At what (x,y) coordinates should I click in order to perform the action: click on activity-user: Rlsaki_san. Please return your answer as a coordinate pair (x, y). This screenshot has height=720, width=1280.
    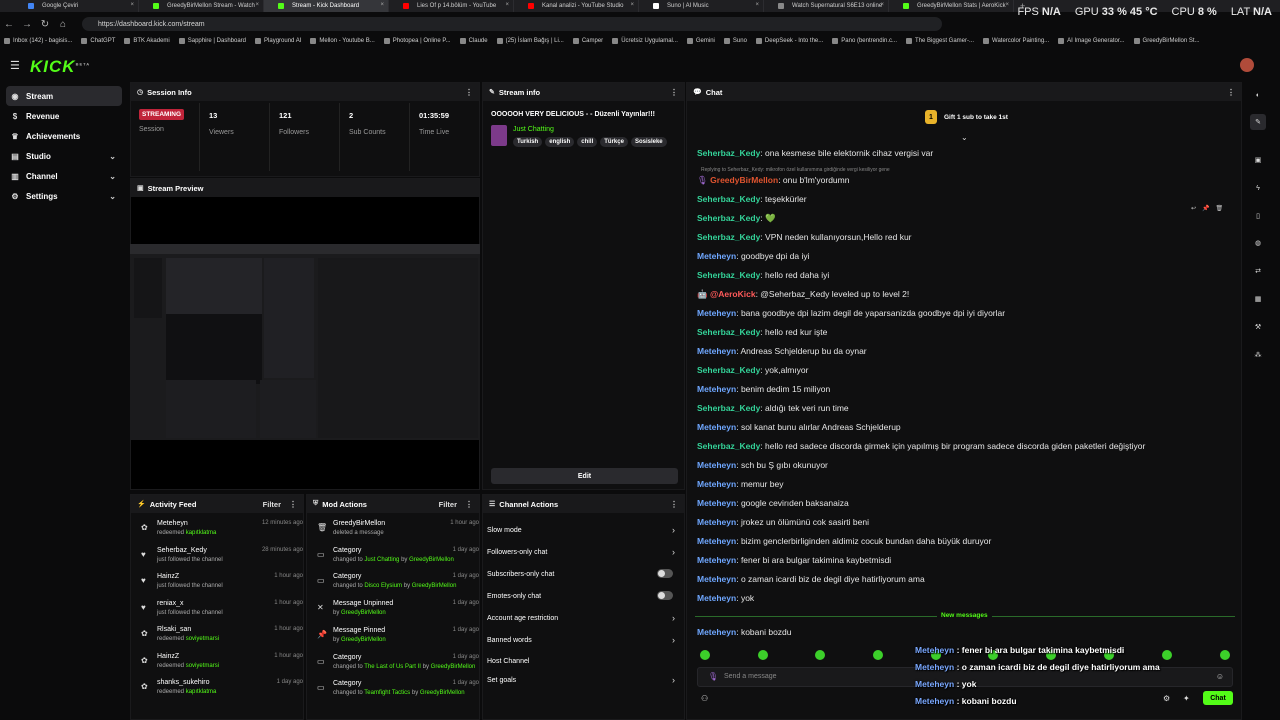
    Looking at the image, I should click on (174, 629).